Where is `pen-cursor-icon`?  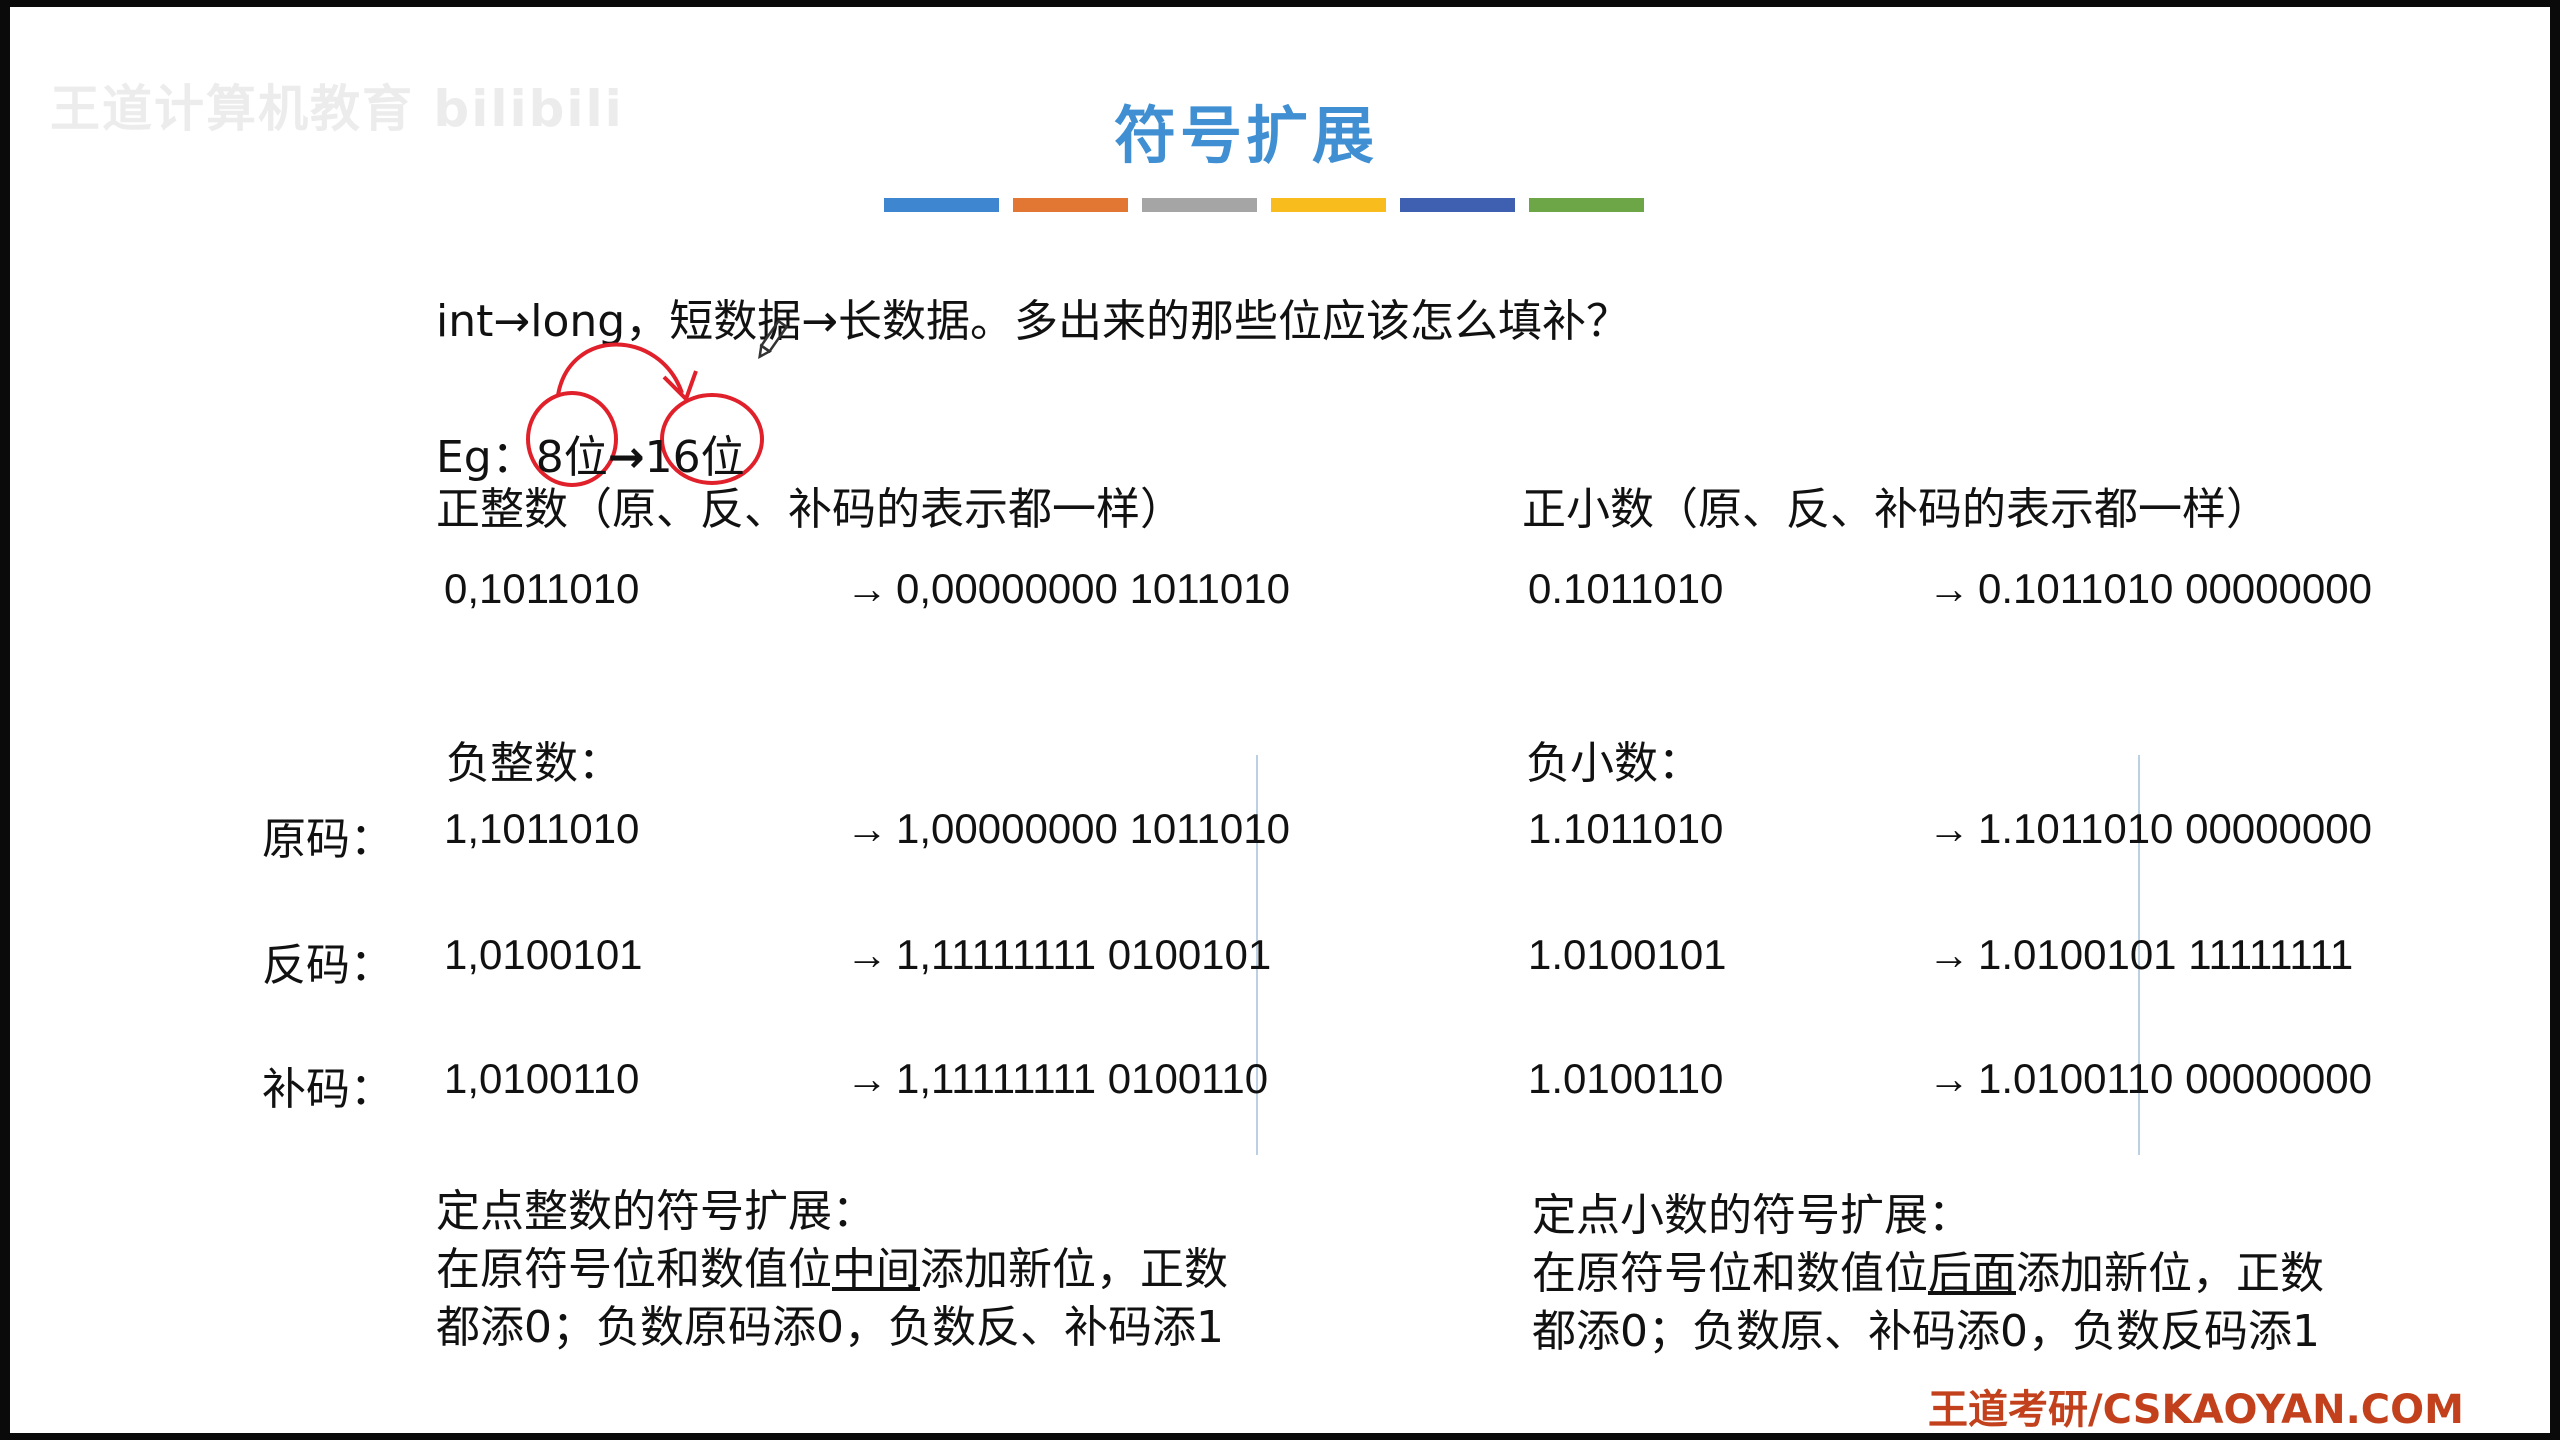
pen-cursor-icon is located at coordinates (773, 339).